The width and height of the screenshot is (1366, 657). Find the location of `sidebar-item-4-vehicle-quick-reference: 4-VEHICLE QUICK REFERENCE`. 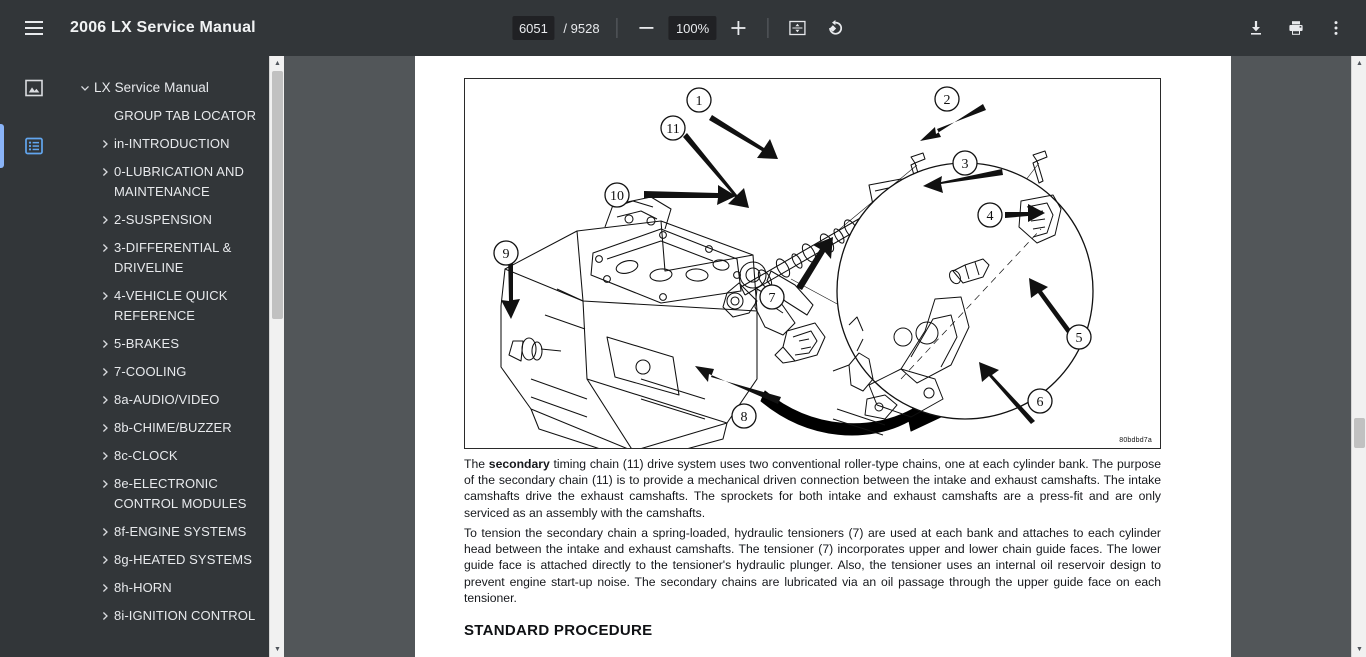

sidebar-item-4-vehicle-quick-reference: 4-VEHICLE QUICK REFERENCE is located at coordinates (176, 306).